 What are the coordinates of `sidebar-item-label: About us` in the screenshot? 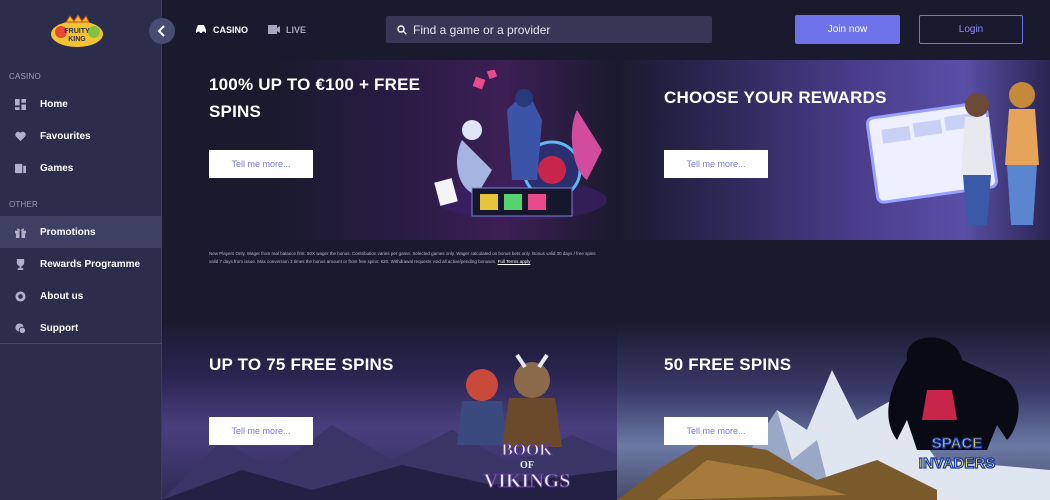 It's located at (62, 296).